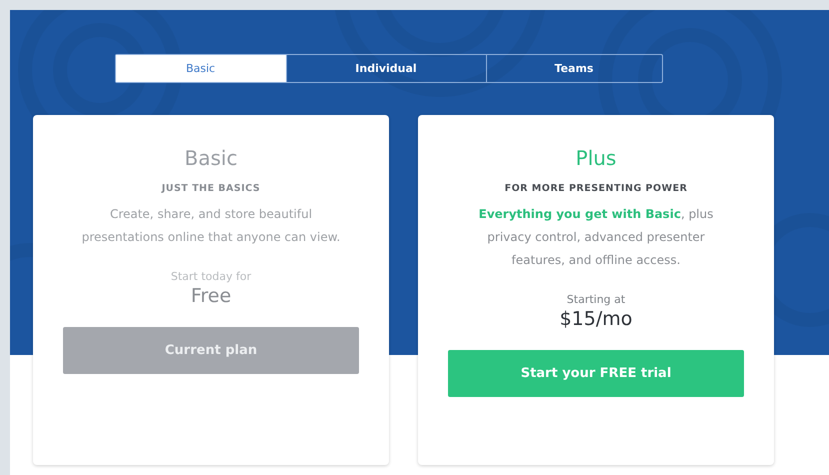 The height and width of the screenshot is (475, 829). What do you see at coordinates (386, 68) in the screenshot?
I see `plan-tab: Individual` at bounding box center [386, 68].